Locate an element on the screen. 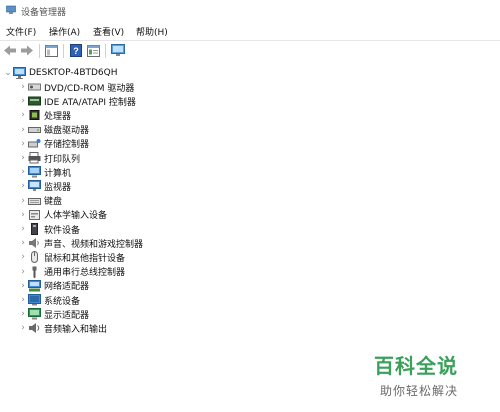  dvd-drive-icon is located at coordinates (34, 87).